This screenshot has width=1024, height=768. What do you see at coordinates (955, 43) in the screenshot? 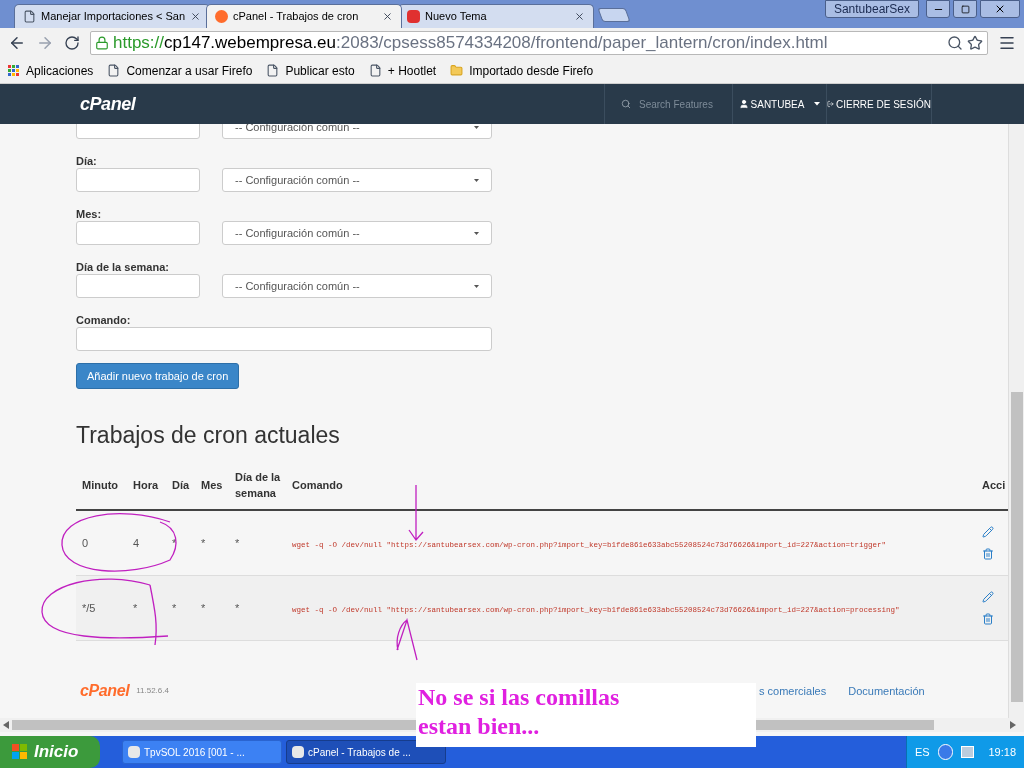
I see `zoom-icon` at bounding box center [955, 43].